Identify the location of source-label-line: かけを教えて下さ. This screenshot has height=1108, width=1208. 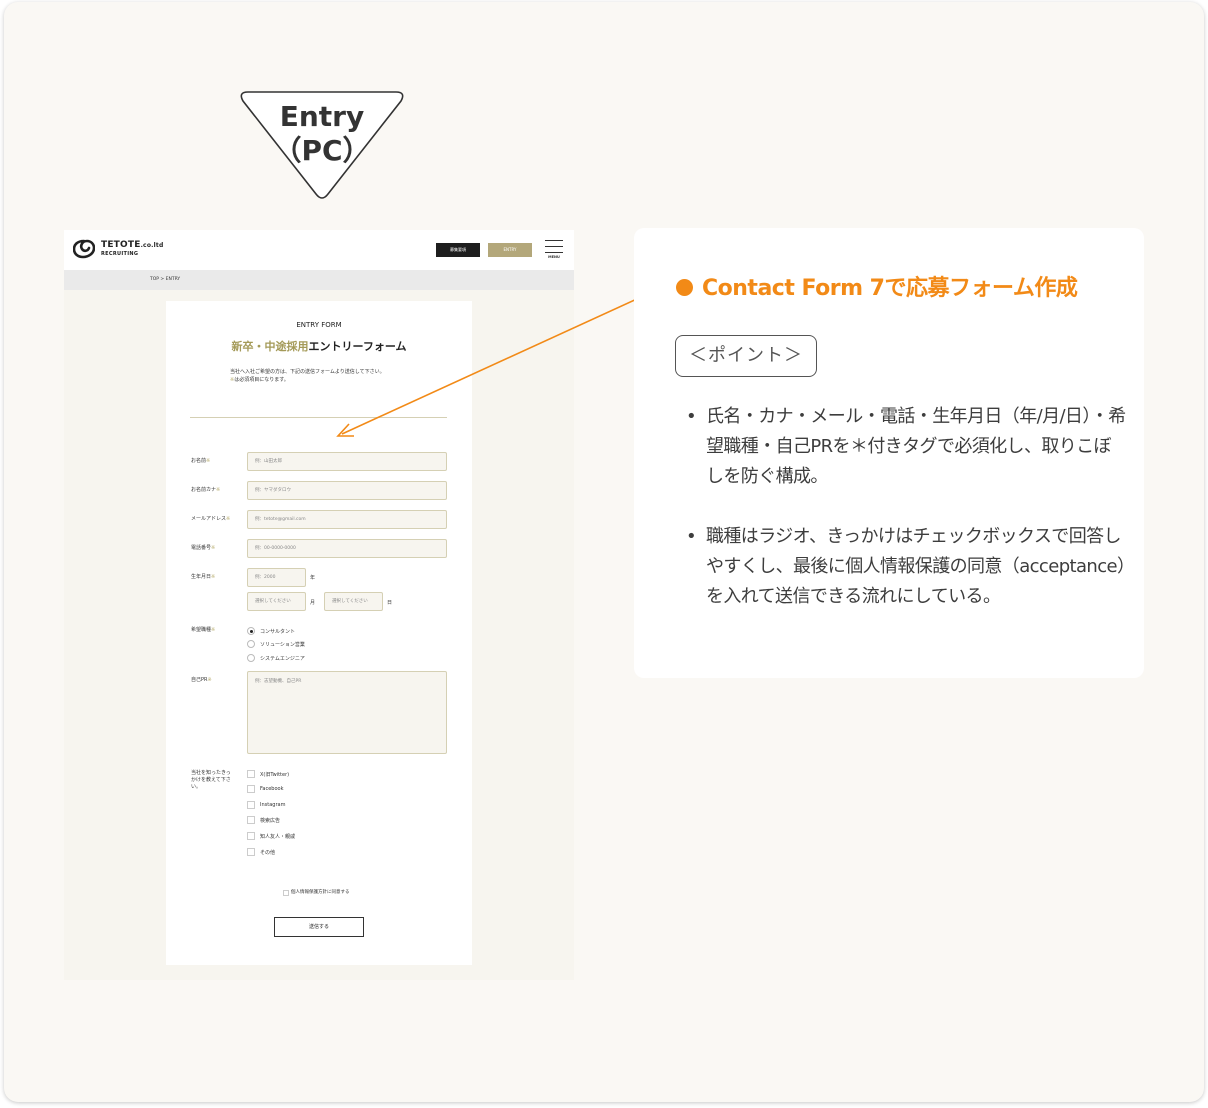
(211, 780).